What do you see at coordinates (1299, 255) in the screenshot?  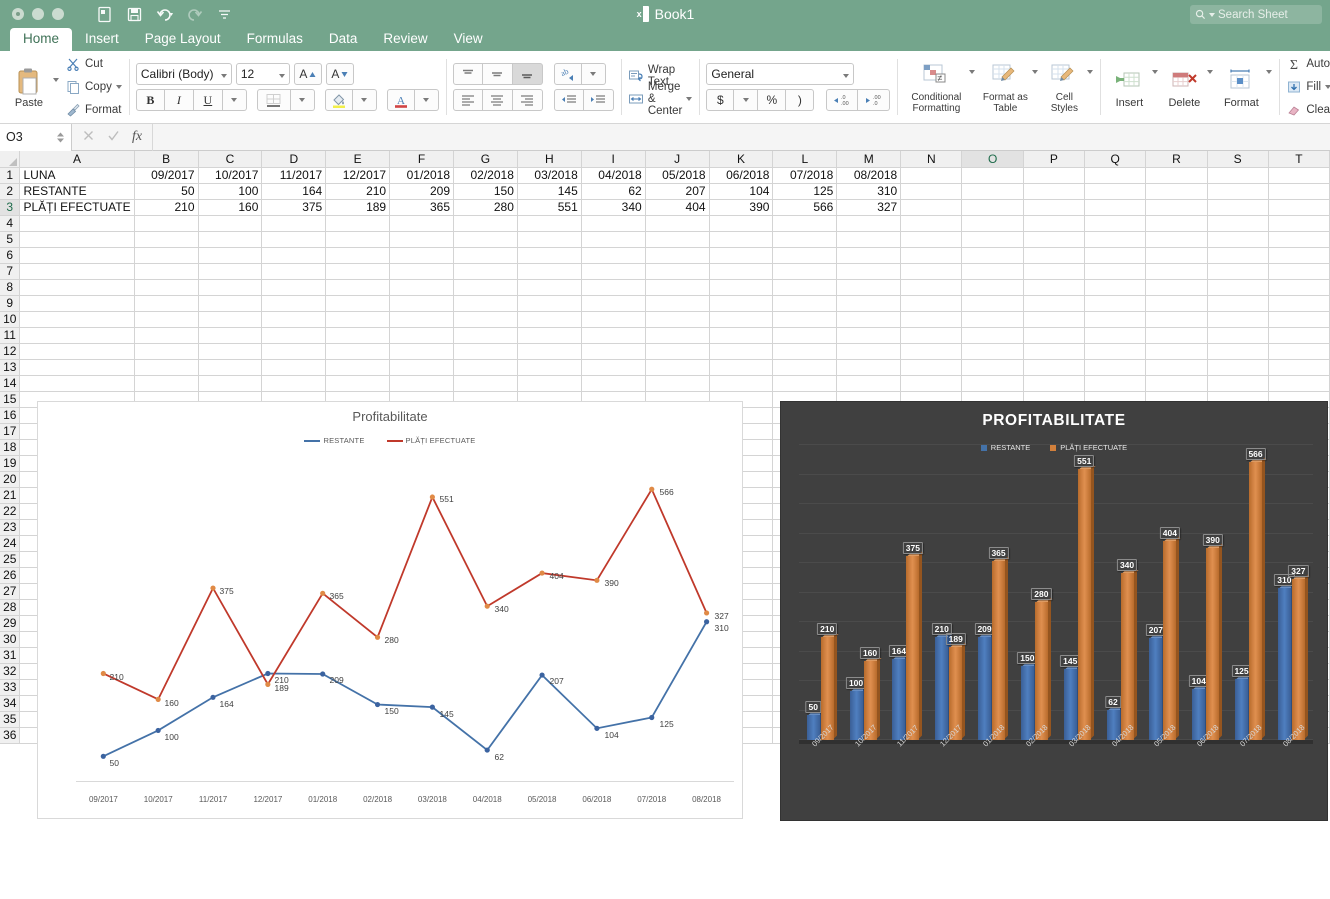 I see `cell-T6` at bounding box center [1299, 255].